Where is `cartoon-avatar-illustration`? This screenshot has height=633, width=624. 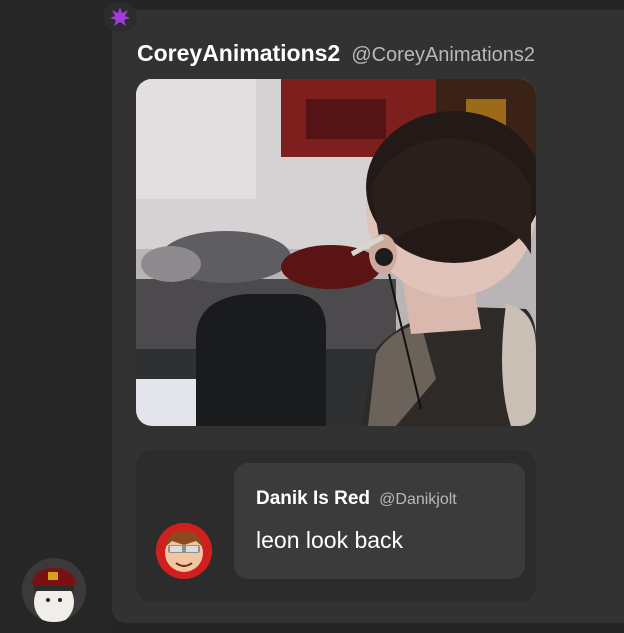
cartoon-avatar-illustration is located at coordinates (184, 551).